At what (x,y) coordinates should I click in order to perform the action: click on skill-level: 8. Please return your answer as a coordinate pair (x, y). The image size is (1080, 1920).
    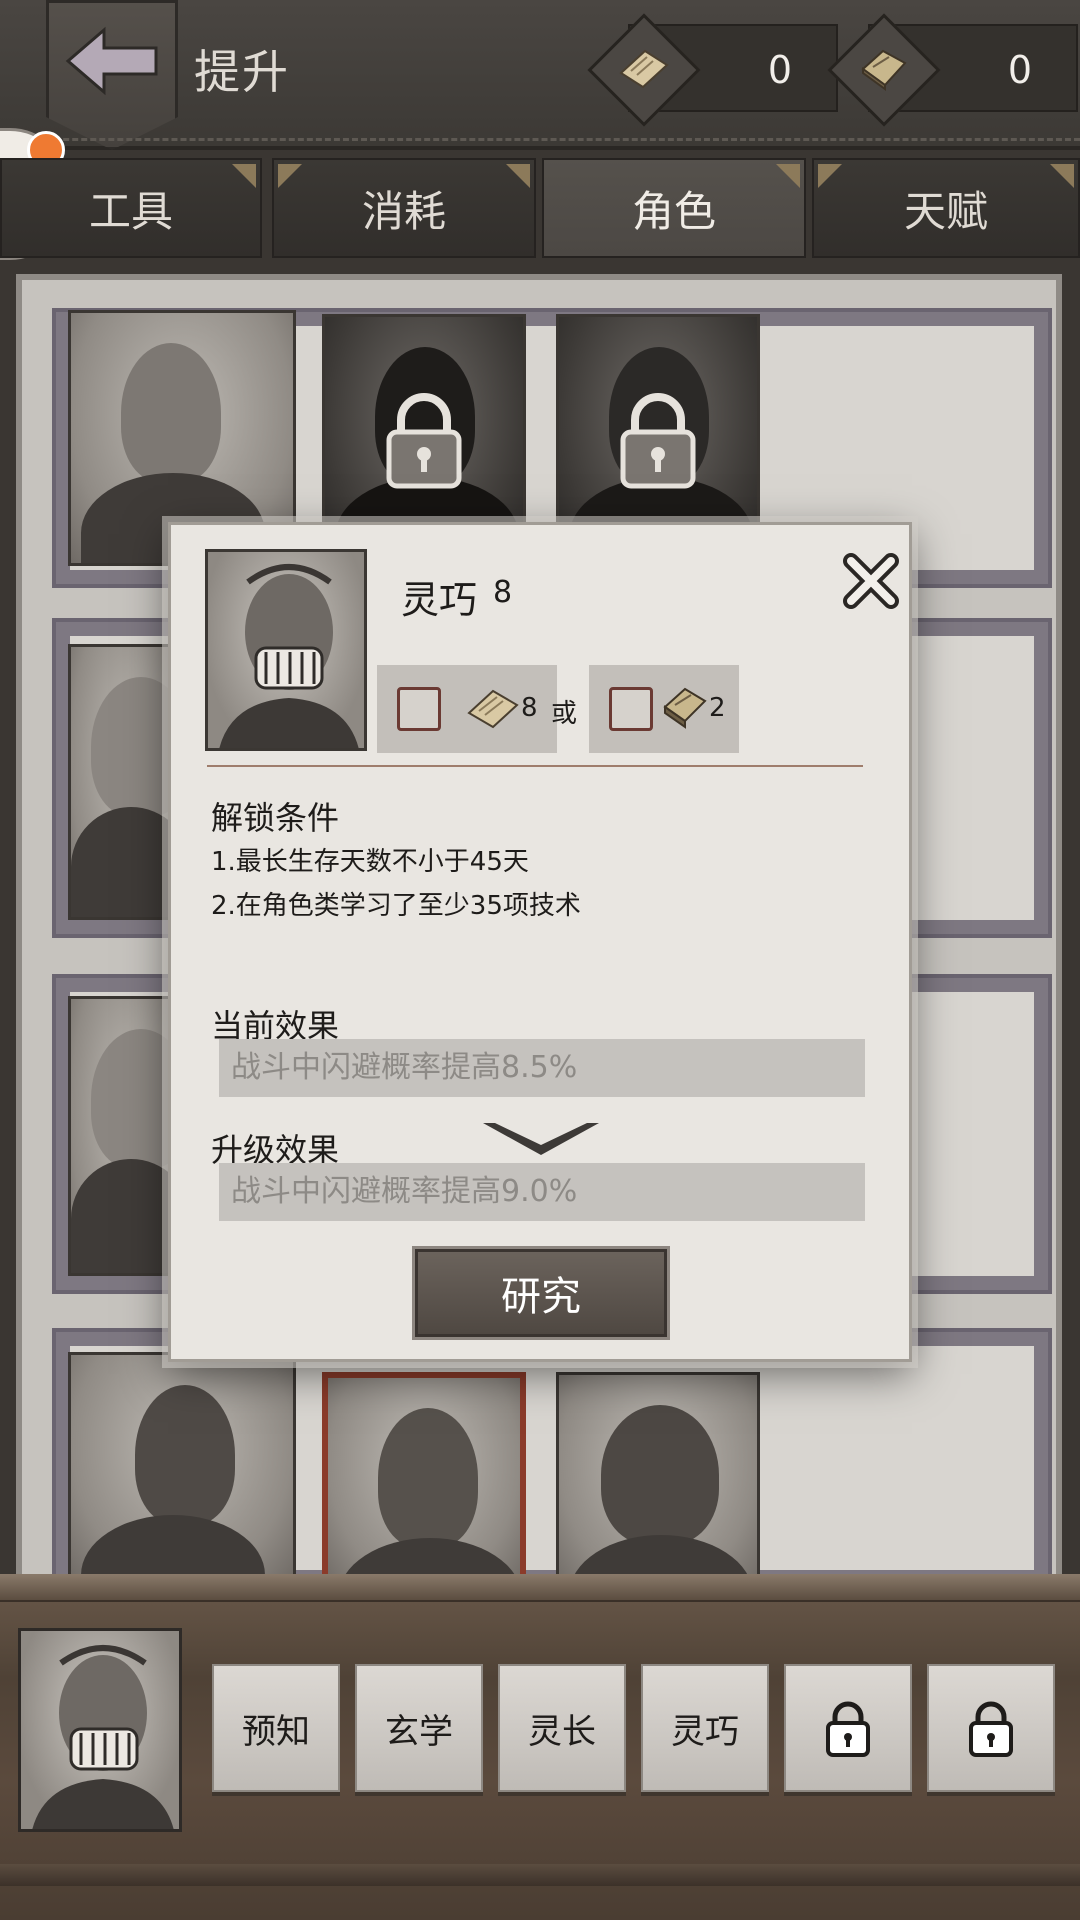
    Looking at the image, I should click on (503, 592).